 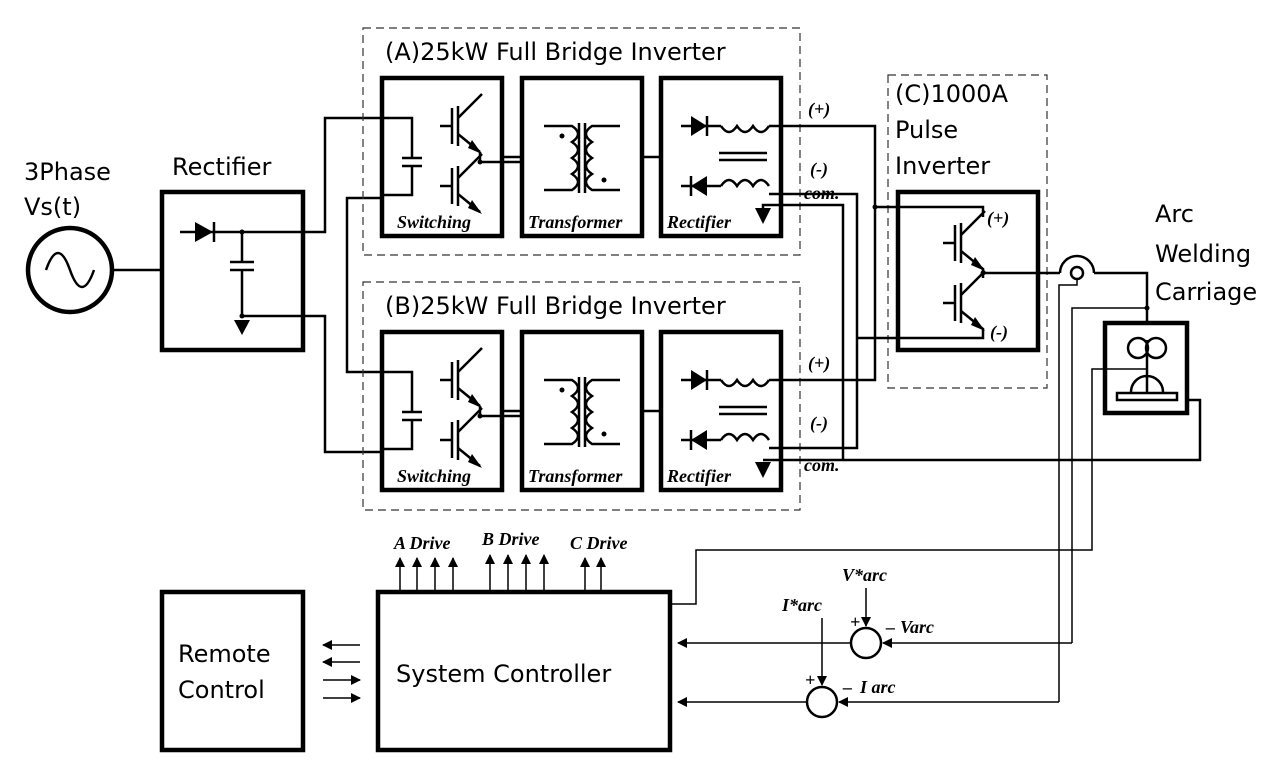 What do you see at coordinates (1203, 254) in the screenshot?
I see `carriage-label-2: Welding` at bounding box center [1203, 254].